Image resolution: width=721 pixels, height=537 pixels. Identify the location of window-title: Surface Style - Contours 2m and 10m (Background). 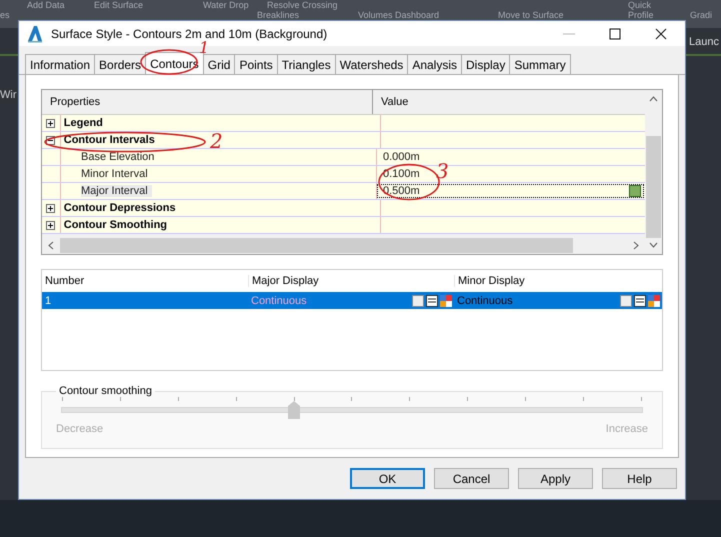
(189, 33).